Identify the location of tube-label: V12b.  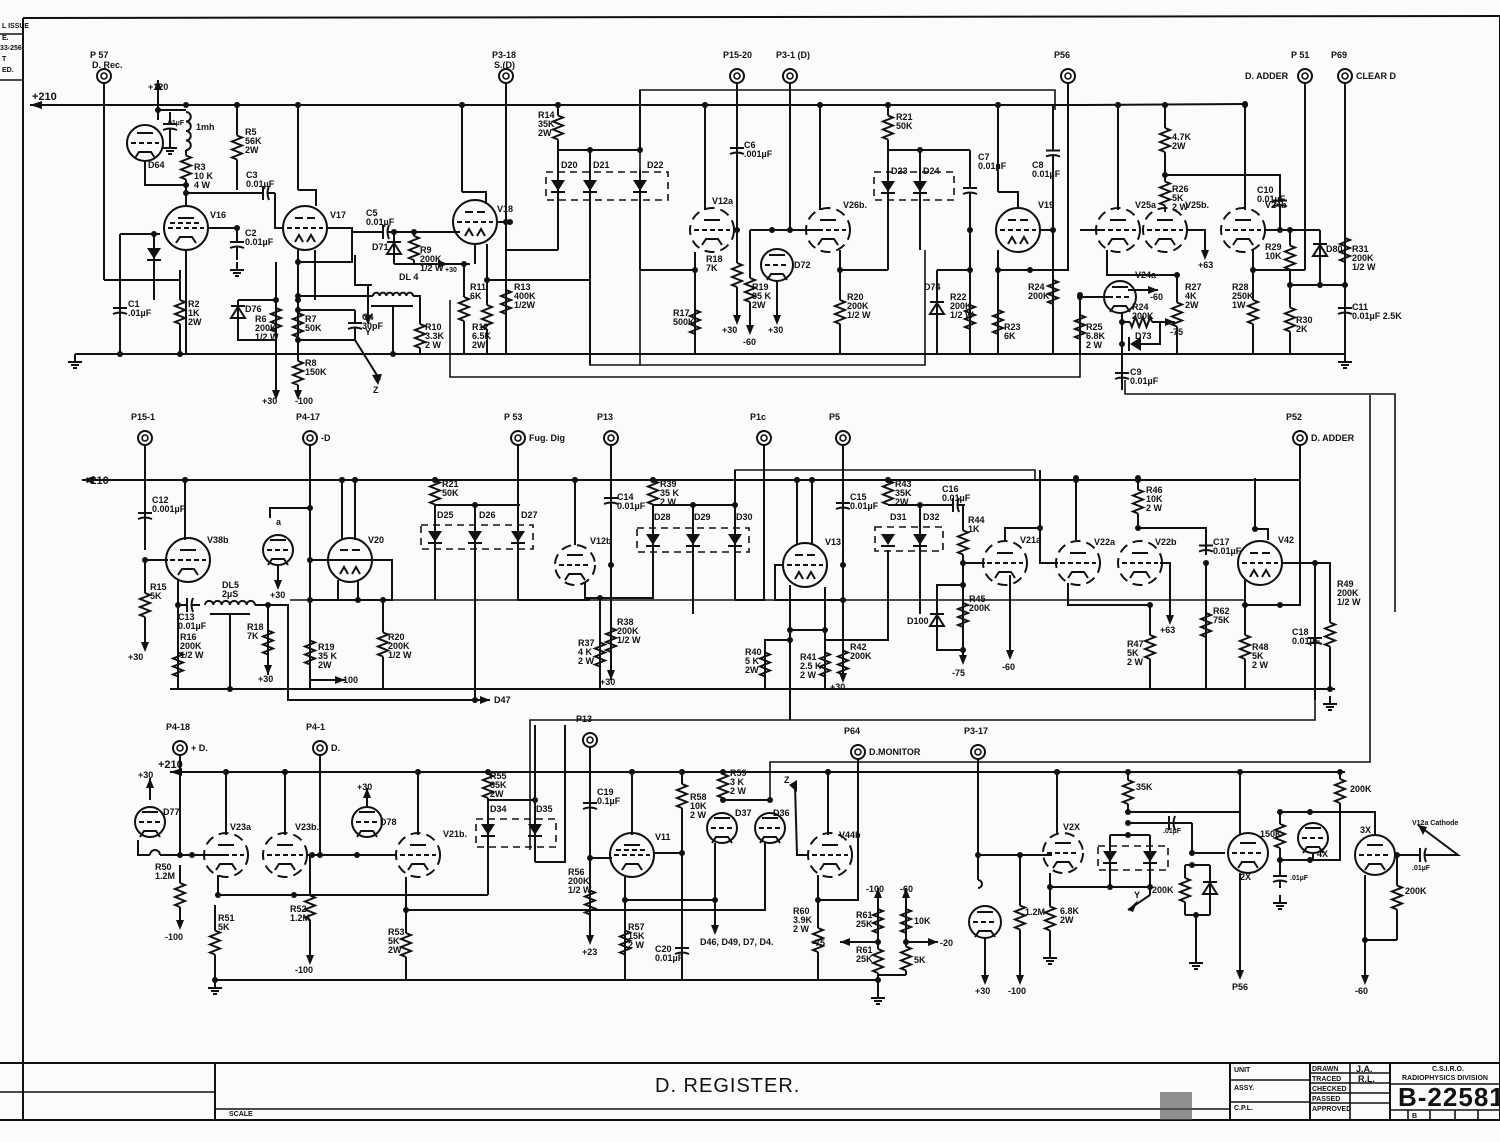
(601, 541).